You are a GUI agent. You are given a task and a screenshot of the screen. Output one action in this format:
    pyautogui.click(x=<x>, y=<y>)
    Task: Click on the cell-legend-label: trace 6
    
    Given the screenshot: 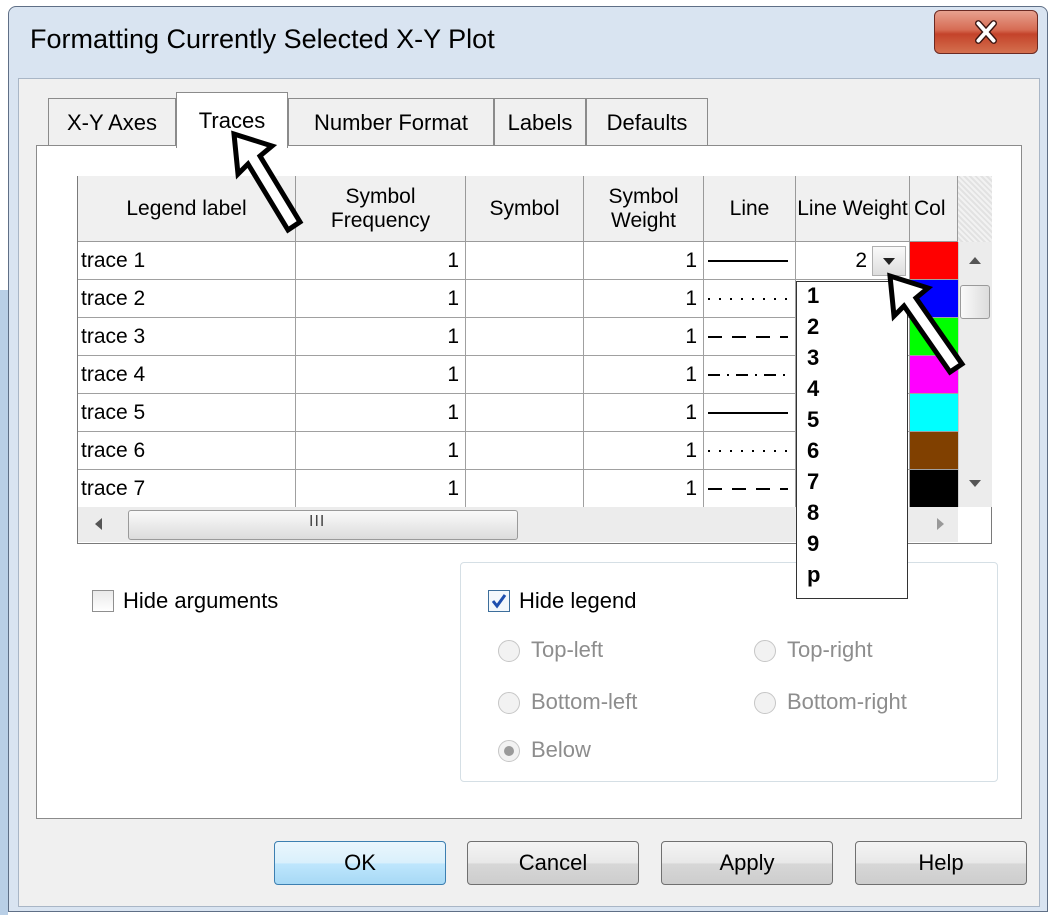 What is the action you would take?
    pyautogui.click(x=187, y=451)
    